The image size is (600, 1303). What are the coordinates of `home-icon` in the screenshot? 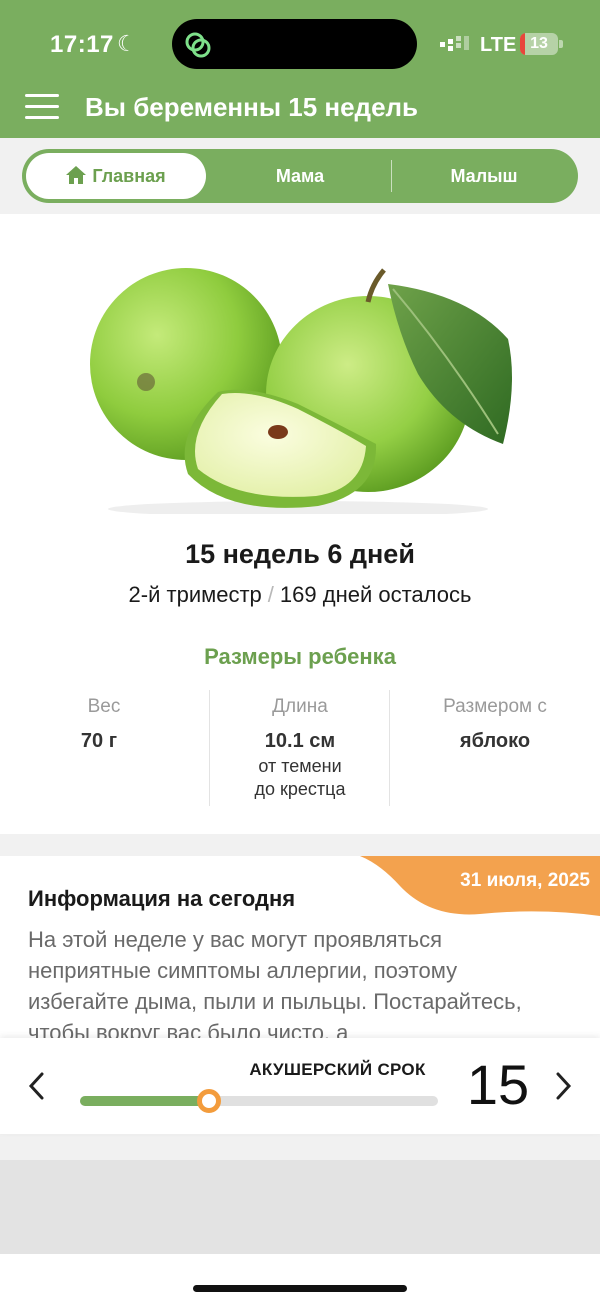 It's located at (76, 175).